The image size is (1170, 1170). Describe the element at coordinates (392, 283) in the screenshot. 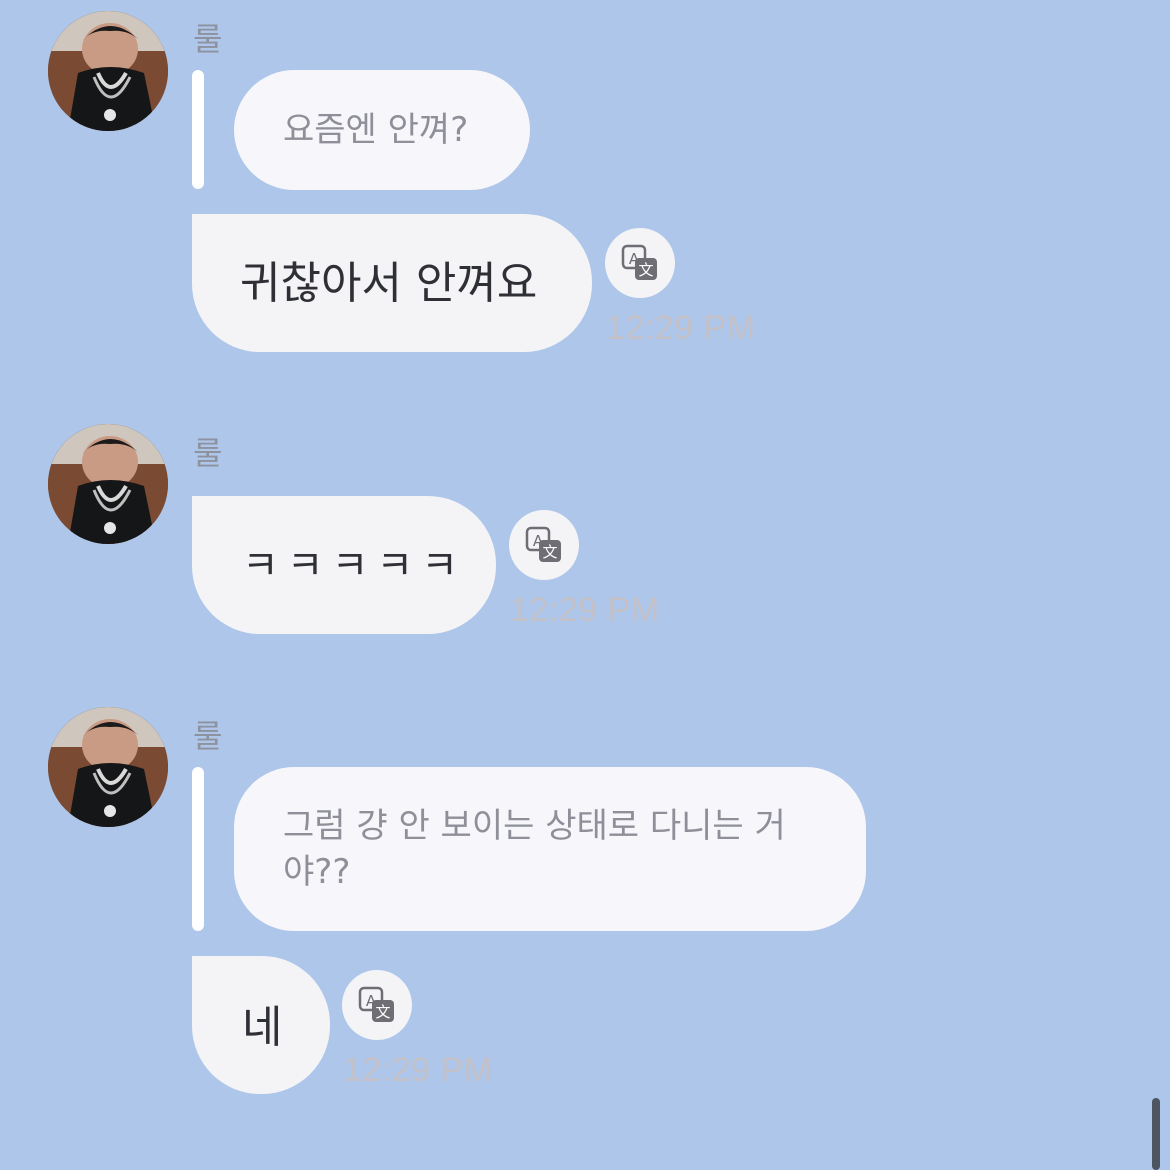

I see `message-bubble: 귀찮아서 안껴요` at that location.